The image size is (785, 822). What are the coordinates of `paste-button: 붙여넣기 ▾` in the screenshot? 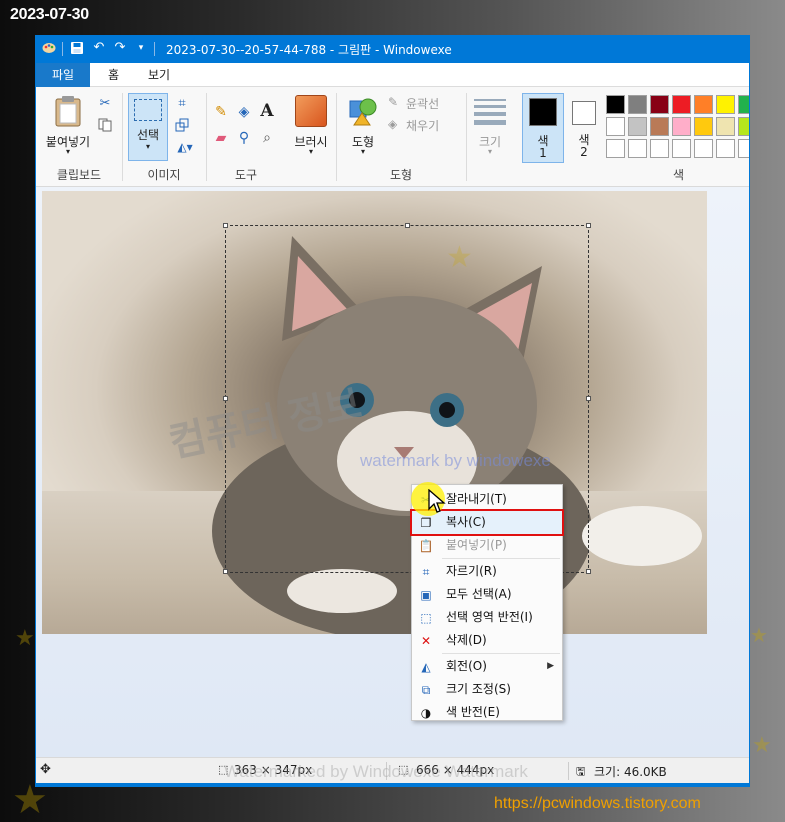 It's located at (68, 126).